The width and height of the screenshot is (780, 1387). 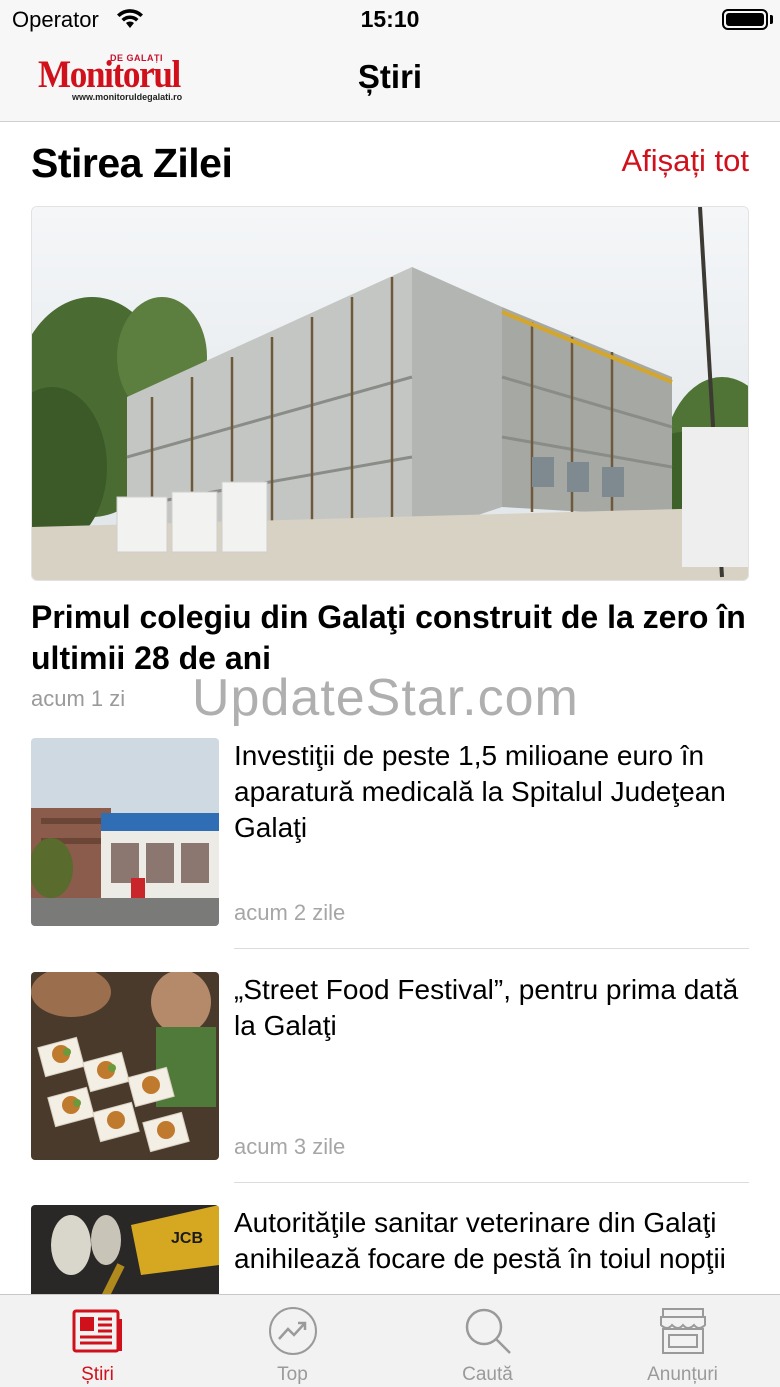 What do you see at coordinates (290, 1146) in the screenshot?
I see `article-time: acum 3 zile` at bounding box center [290, 1146].